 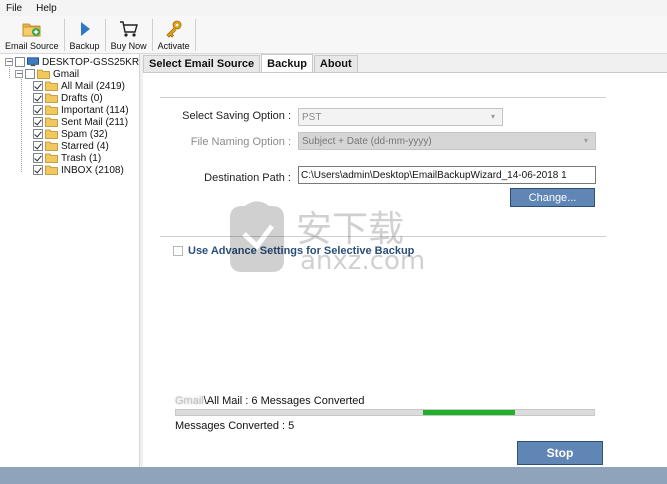 I want to click on toolbar-separator, so click(x=195, y=35).